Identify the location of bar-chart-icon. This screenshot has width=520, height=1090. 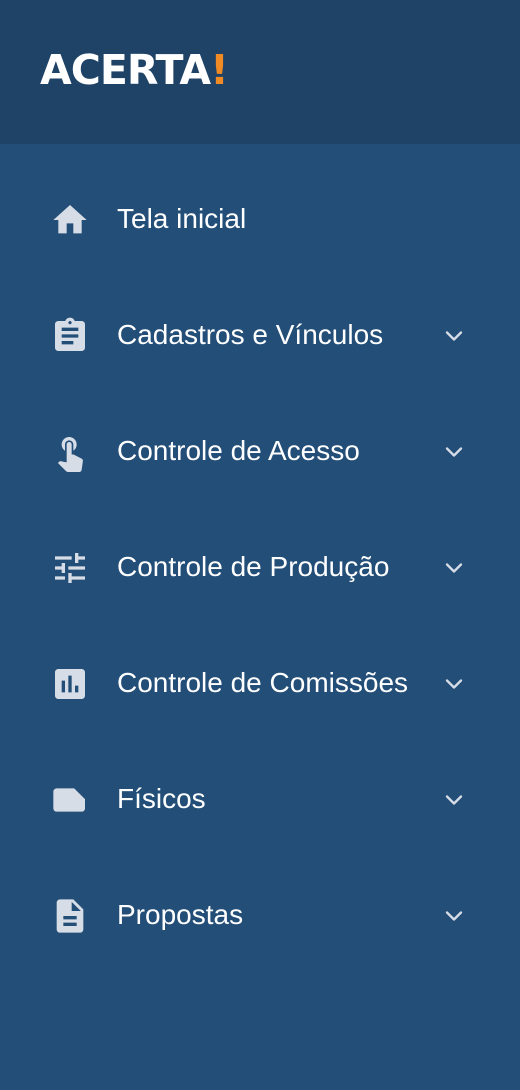
(70, 684).